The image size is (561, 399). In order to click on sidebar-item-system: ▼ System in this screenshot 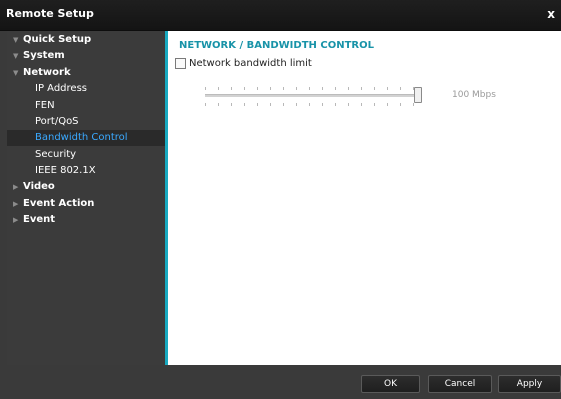, I will do `click(86, 56)`.